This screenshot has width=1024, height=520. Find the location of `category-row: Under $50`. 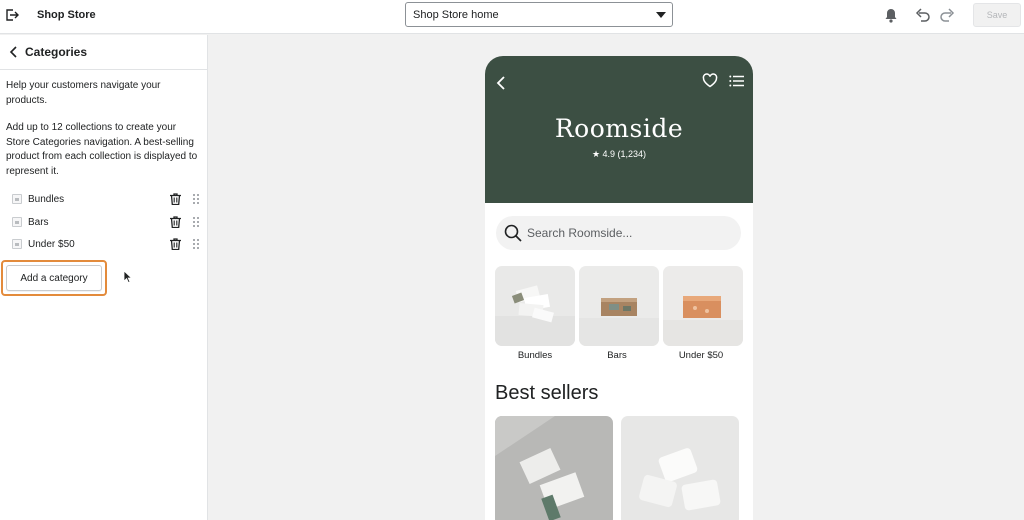

category-row: Under $50 is located at coordinates (104, 244).